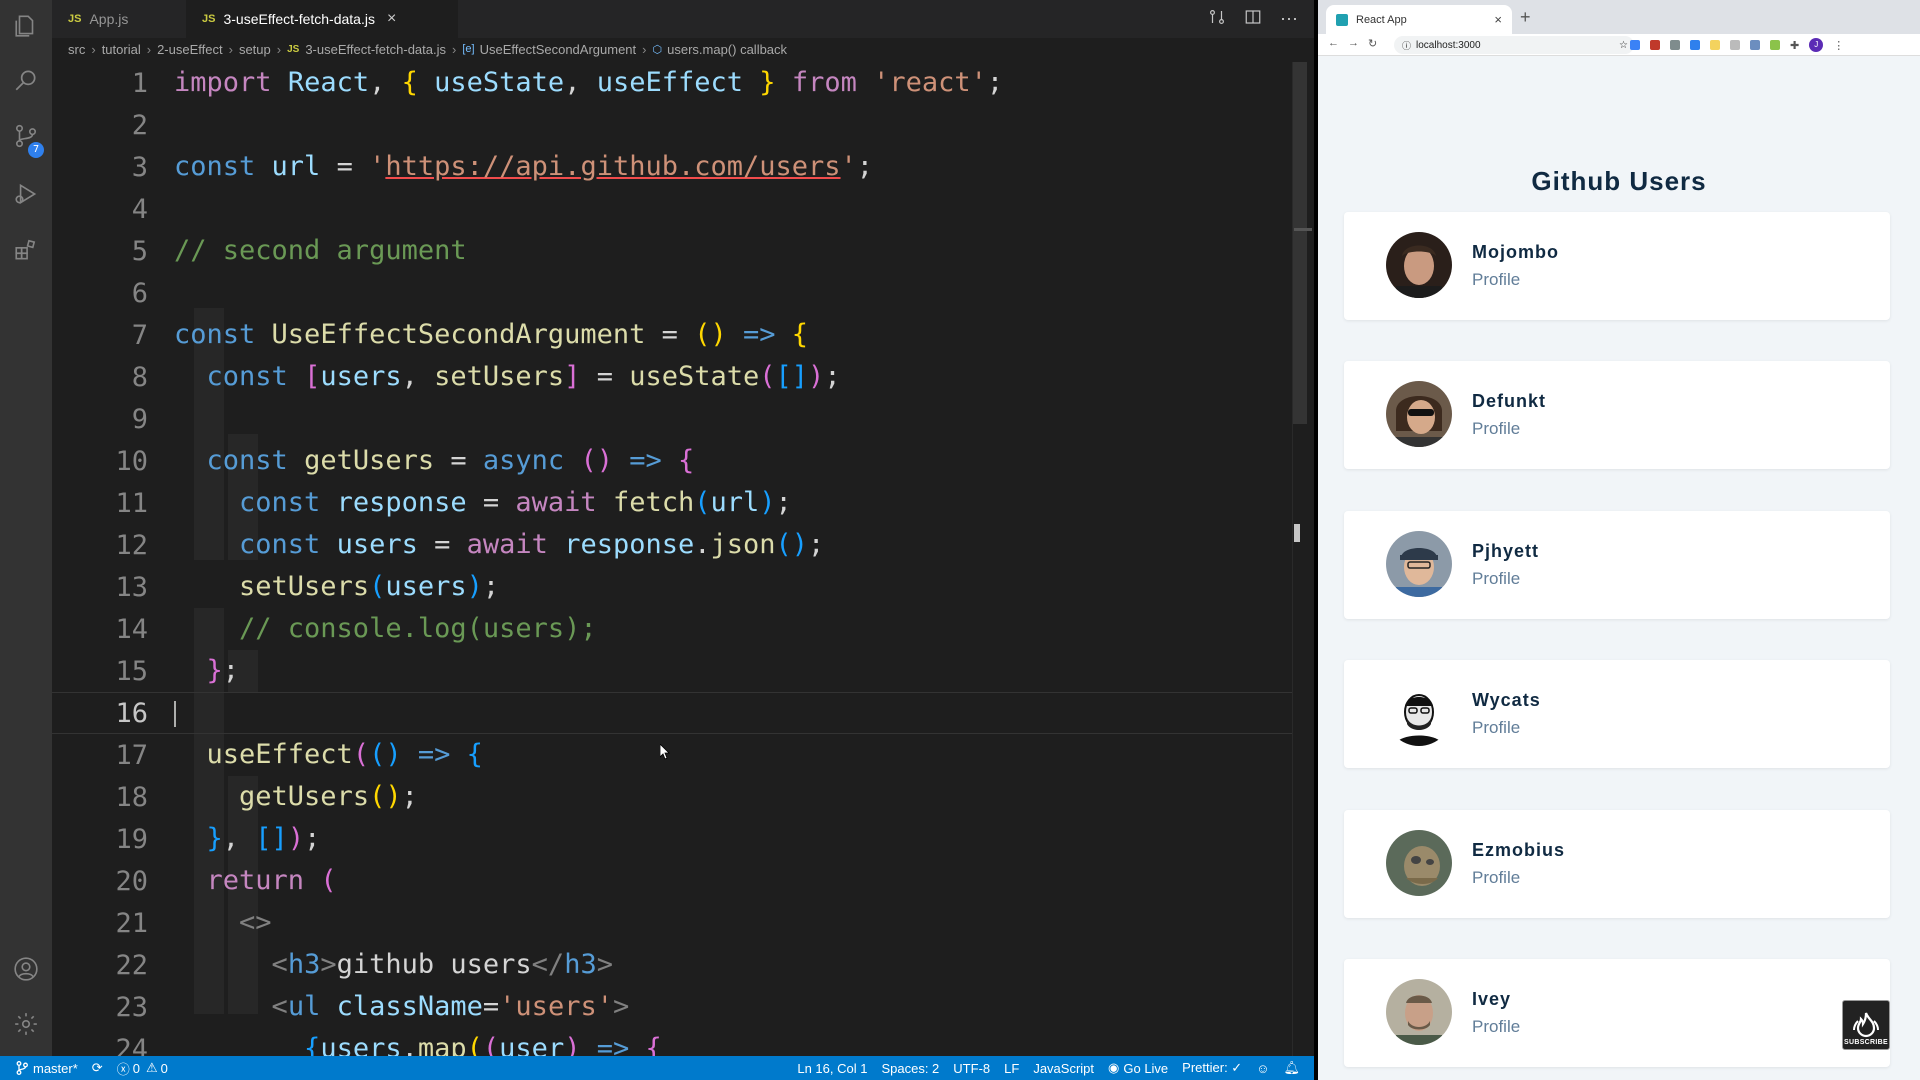 The image size is (1920, 1080). What do you see at coordinates (672, 965) in the screenshot?
I see `code-line: 22 <h3>github users</h3>` at bounding box center [672, 965].